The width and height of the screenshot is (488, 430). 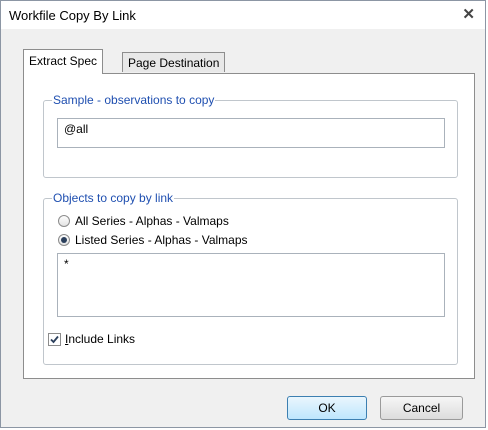 What do you see at coordinates (152, 221) in the screenshot?
I see `radio-all-series-label: All Series - Alphas - Valmaps` at bounding box center [152, 221].